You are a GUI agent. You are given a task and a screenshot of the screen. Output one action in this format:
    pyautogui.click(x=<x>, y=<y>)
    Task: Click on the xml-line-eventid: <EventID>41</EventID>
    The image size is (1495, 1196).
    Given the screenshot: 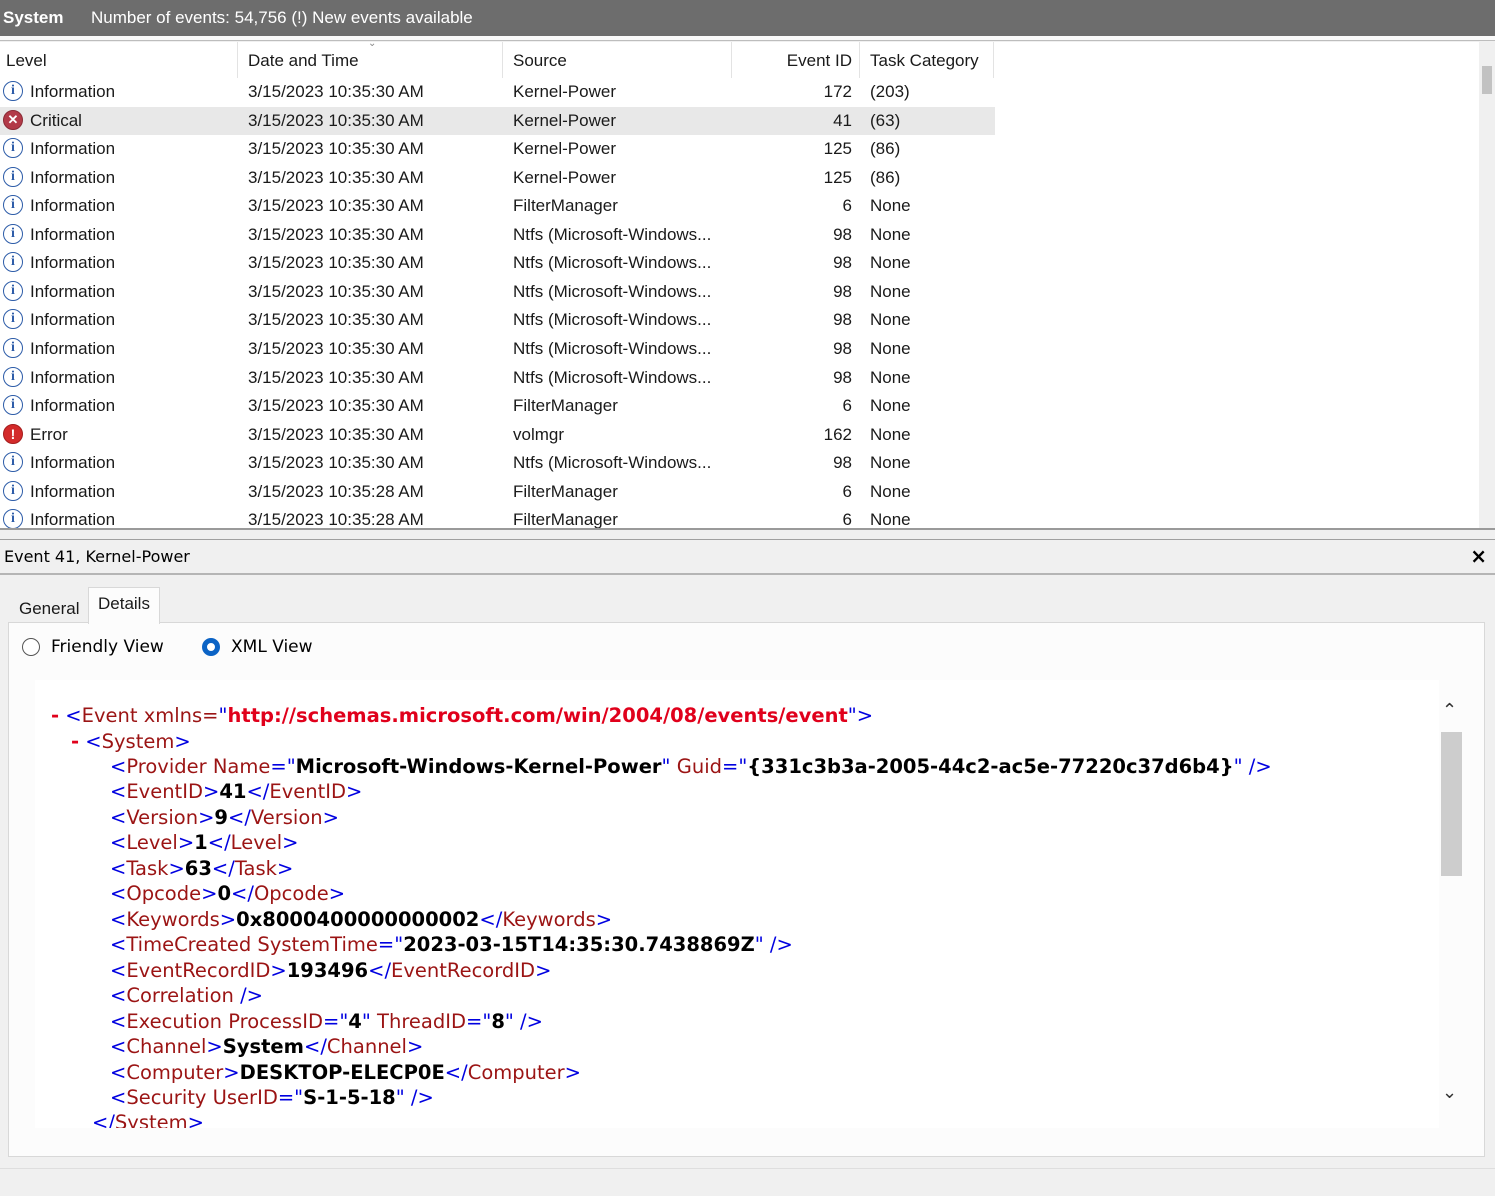 What is the action you would take?
    pyautogui.click(x=236, y=791)
    